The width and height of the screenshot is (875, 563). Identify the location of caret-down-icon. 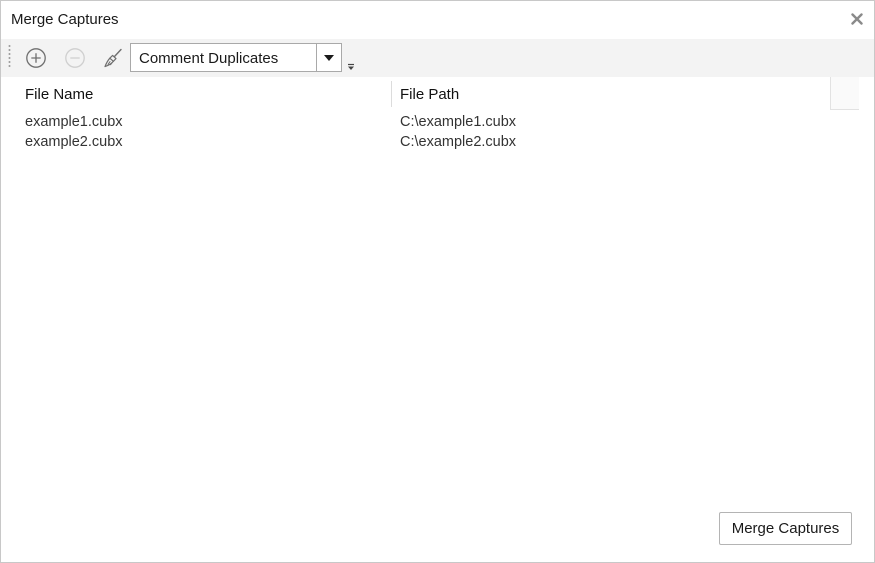
(329, 57).